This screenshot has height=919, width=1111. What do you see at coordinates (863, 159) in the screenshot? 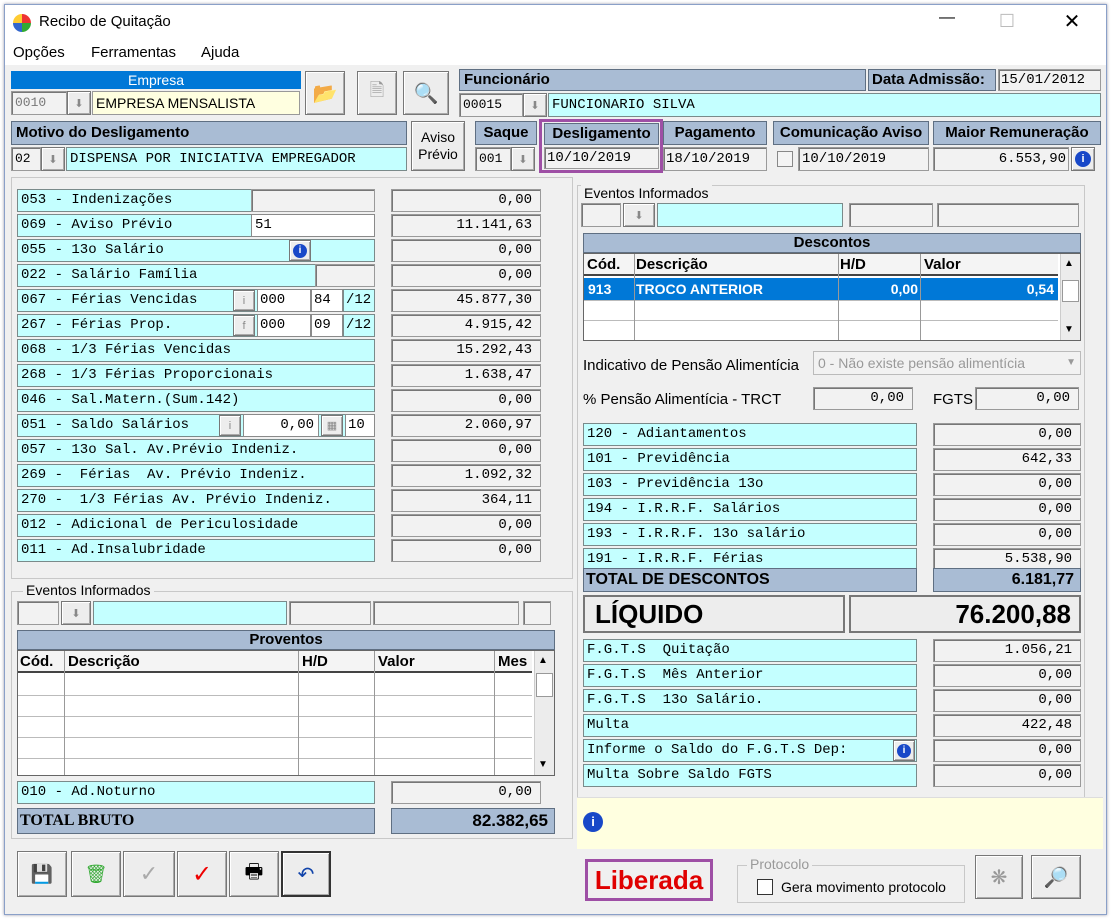
I see `comunicacao-field: 10/10/2019` at bounding box center [863, 159].